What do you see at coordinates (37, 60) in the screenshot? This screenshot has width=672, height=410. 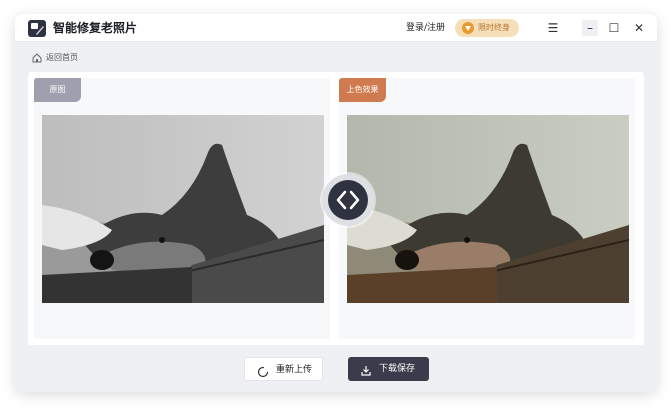 I see `home-icon` at bounding box center [37, 60].